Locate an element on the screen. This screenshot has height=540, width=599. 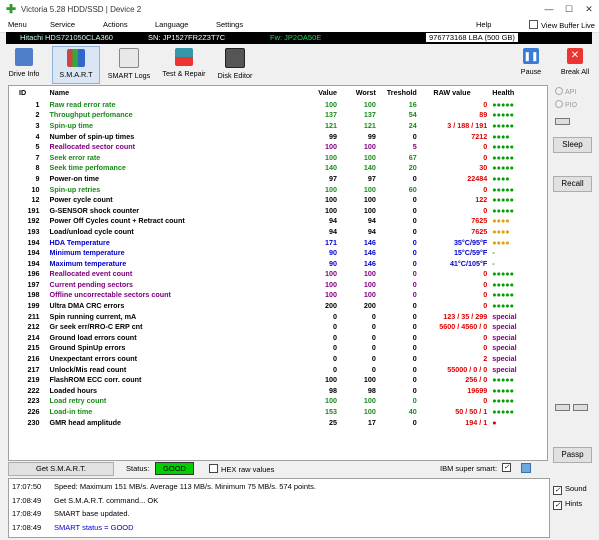
row-name: GMR head amplitude is located at coordinates (85, 422).